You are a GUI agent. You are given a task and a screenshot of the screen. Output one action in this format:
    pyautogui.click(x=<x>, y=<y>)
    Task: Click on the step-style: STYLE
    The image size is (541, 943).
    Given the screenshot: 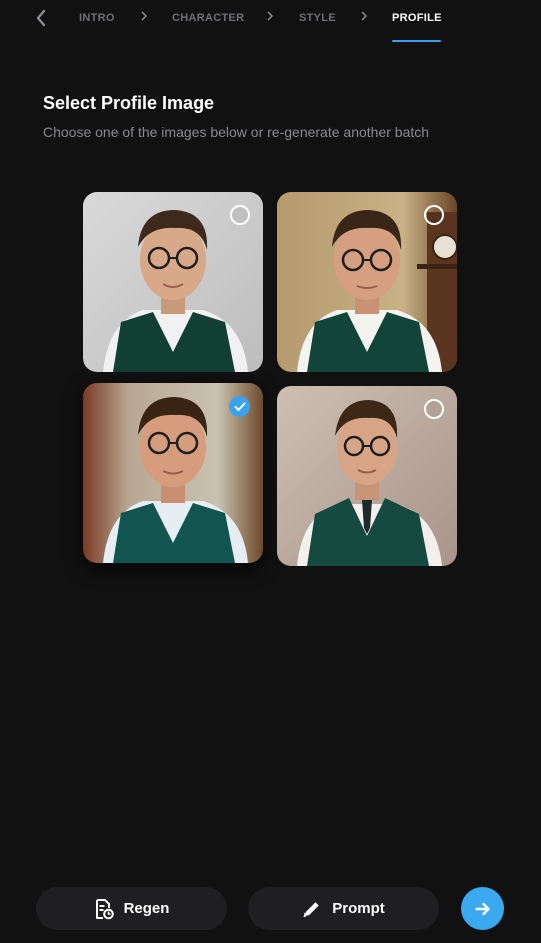 What is the action you would take?
    pyautogui.click(x=317, y=18)
    